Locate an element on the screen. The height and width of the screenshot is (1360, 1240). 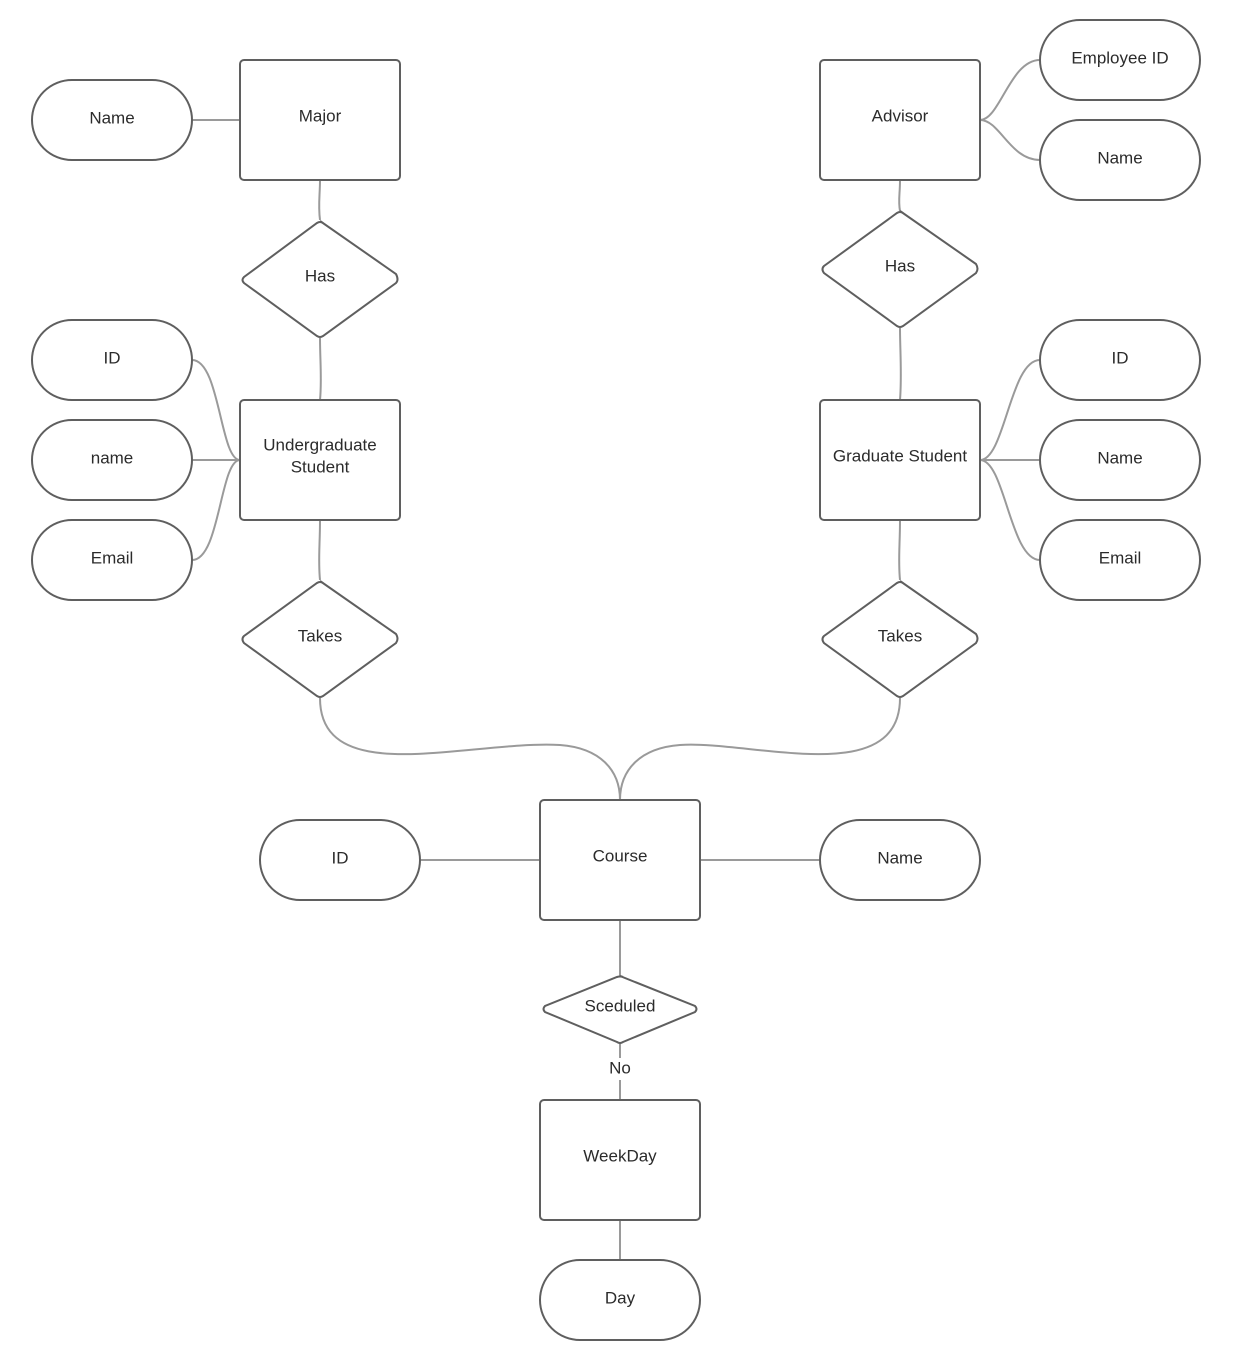
attribute-grad-email: Email is located at coordinates (1120, 560).